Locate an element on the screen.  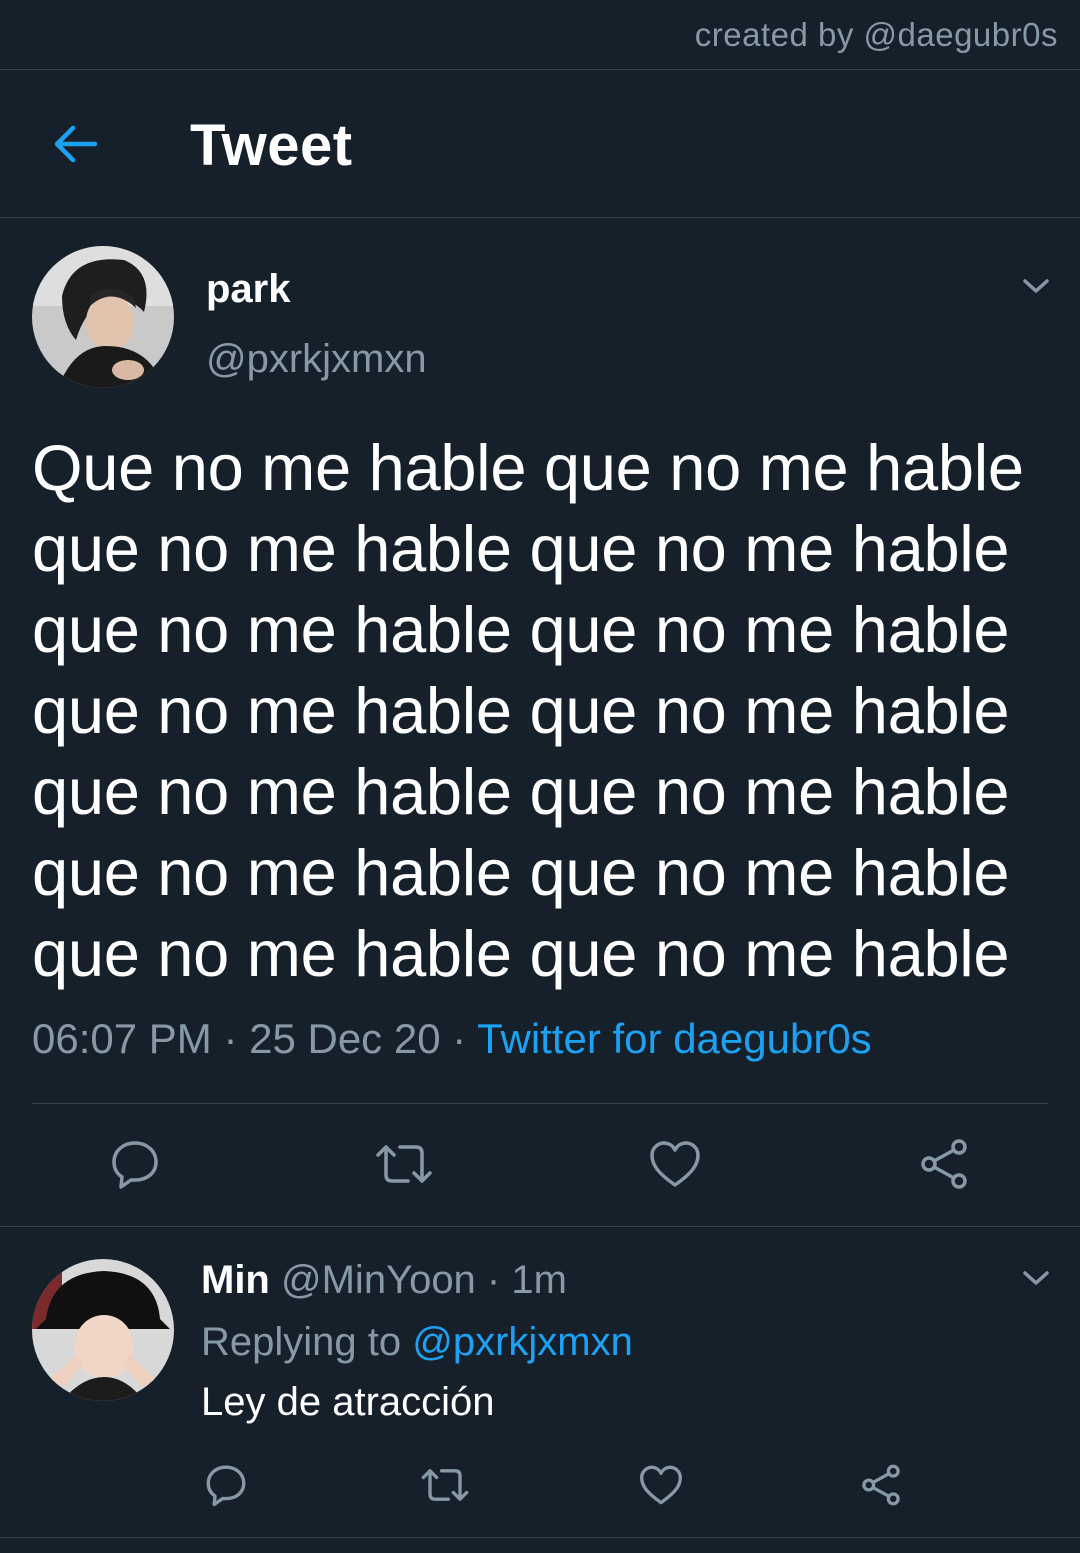
credit-bar: created by @daegubr0s is located at coordinates (540, 35).